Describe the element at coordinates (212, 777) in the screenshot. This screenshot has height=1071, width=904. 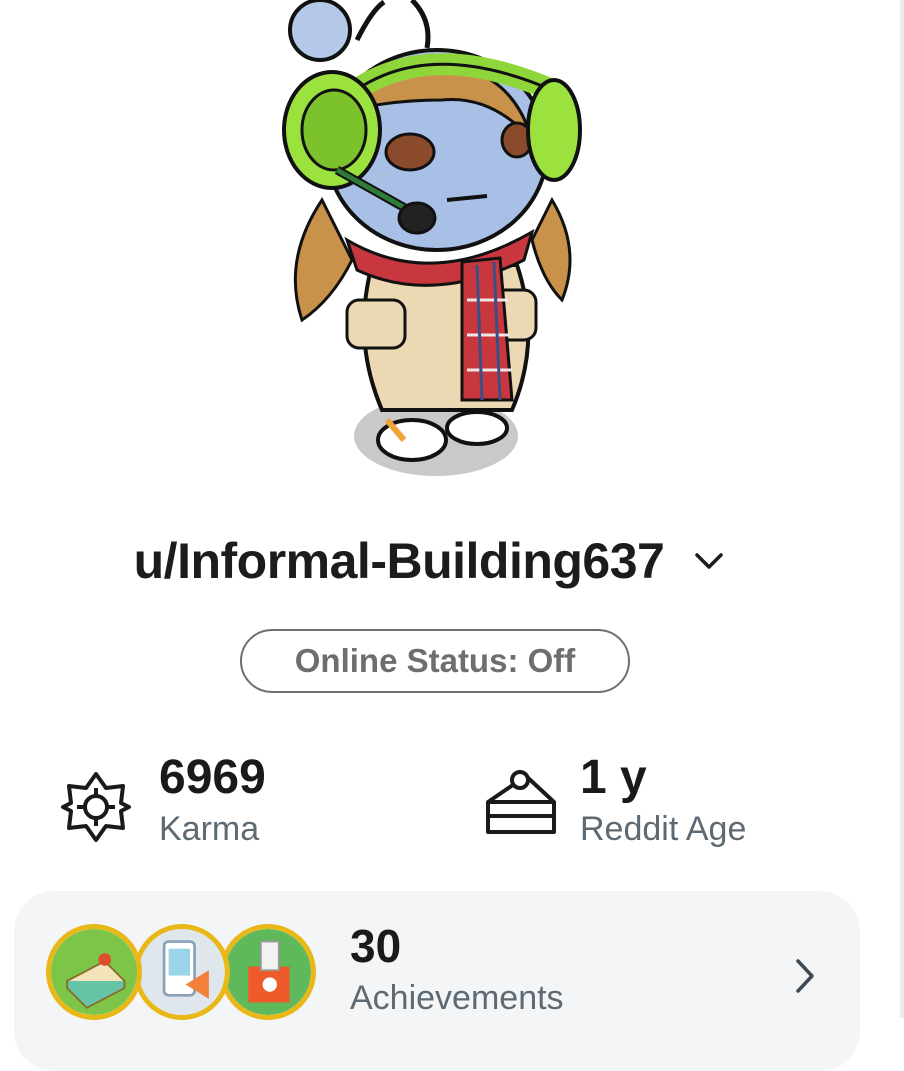
I see `karma-value: 6969` at that location.